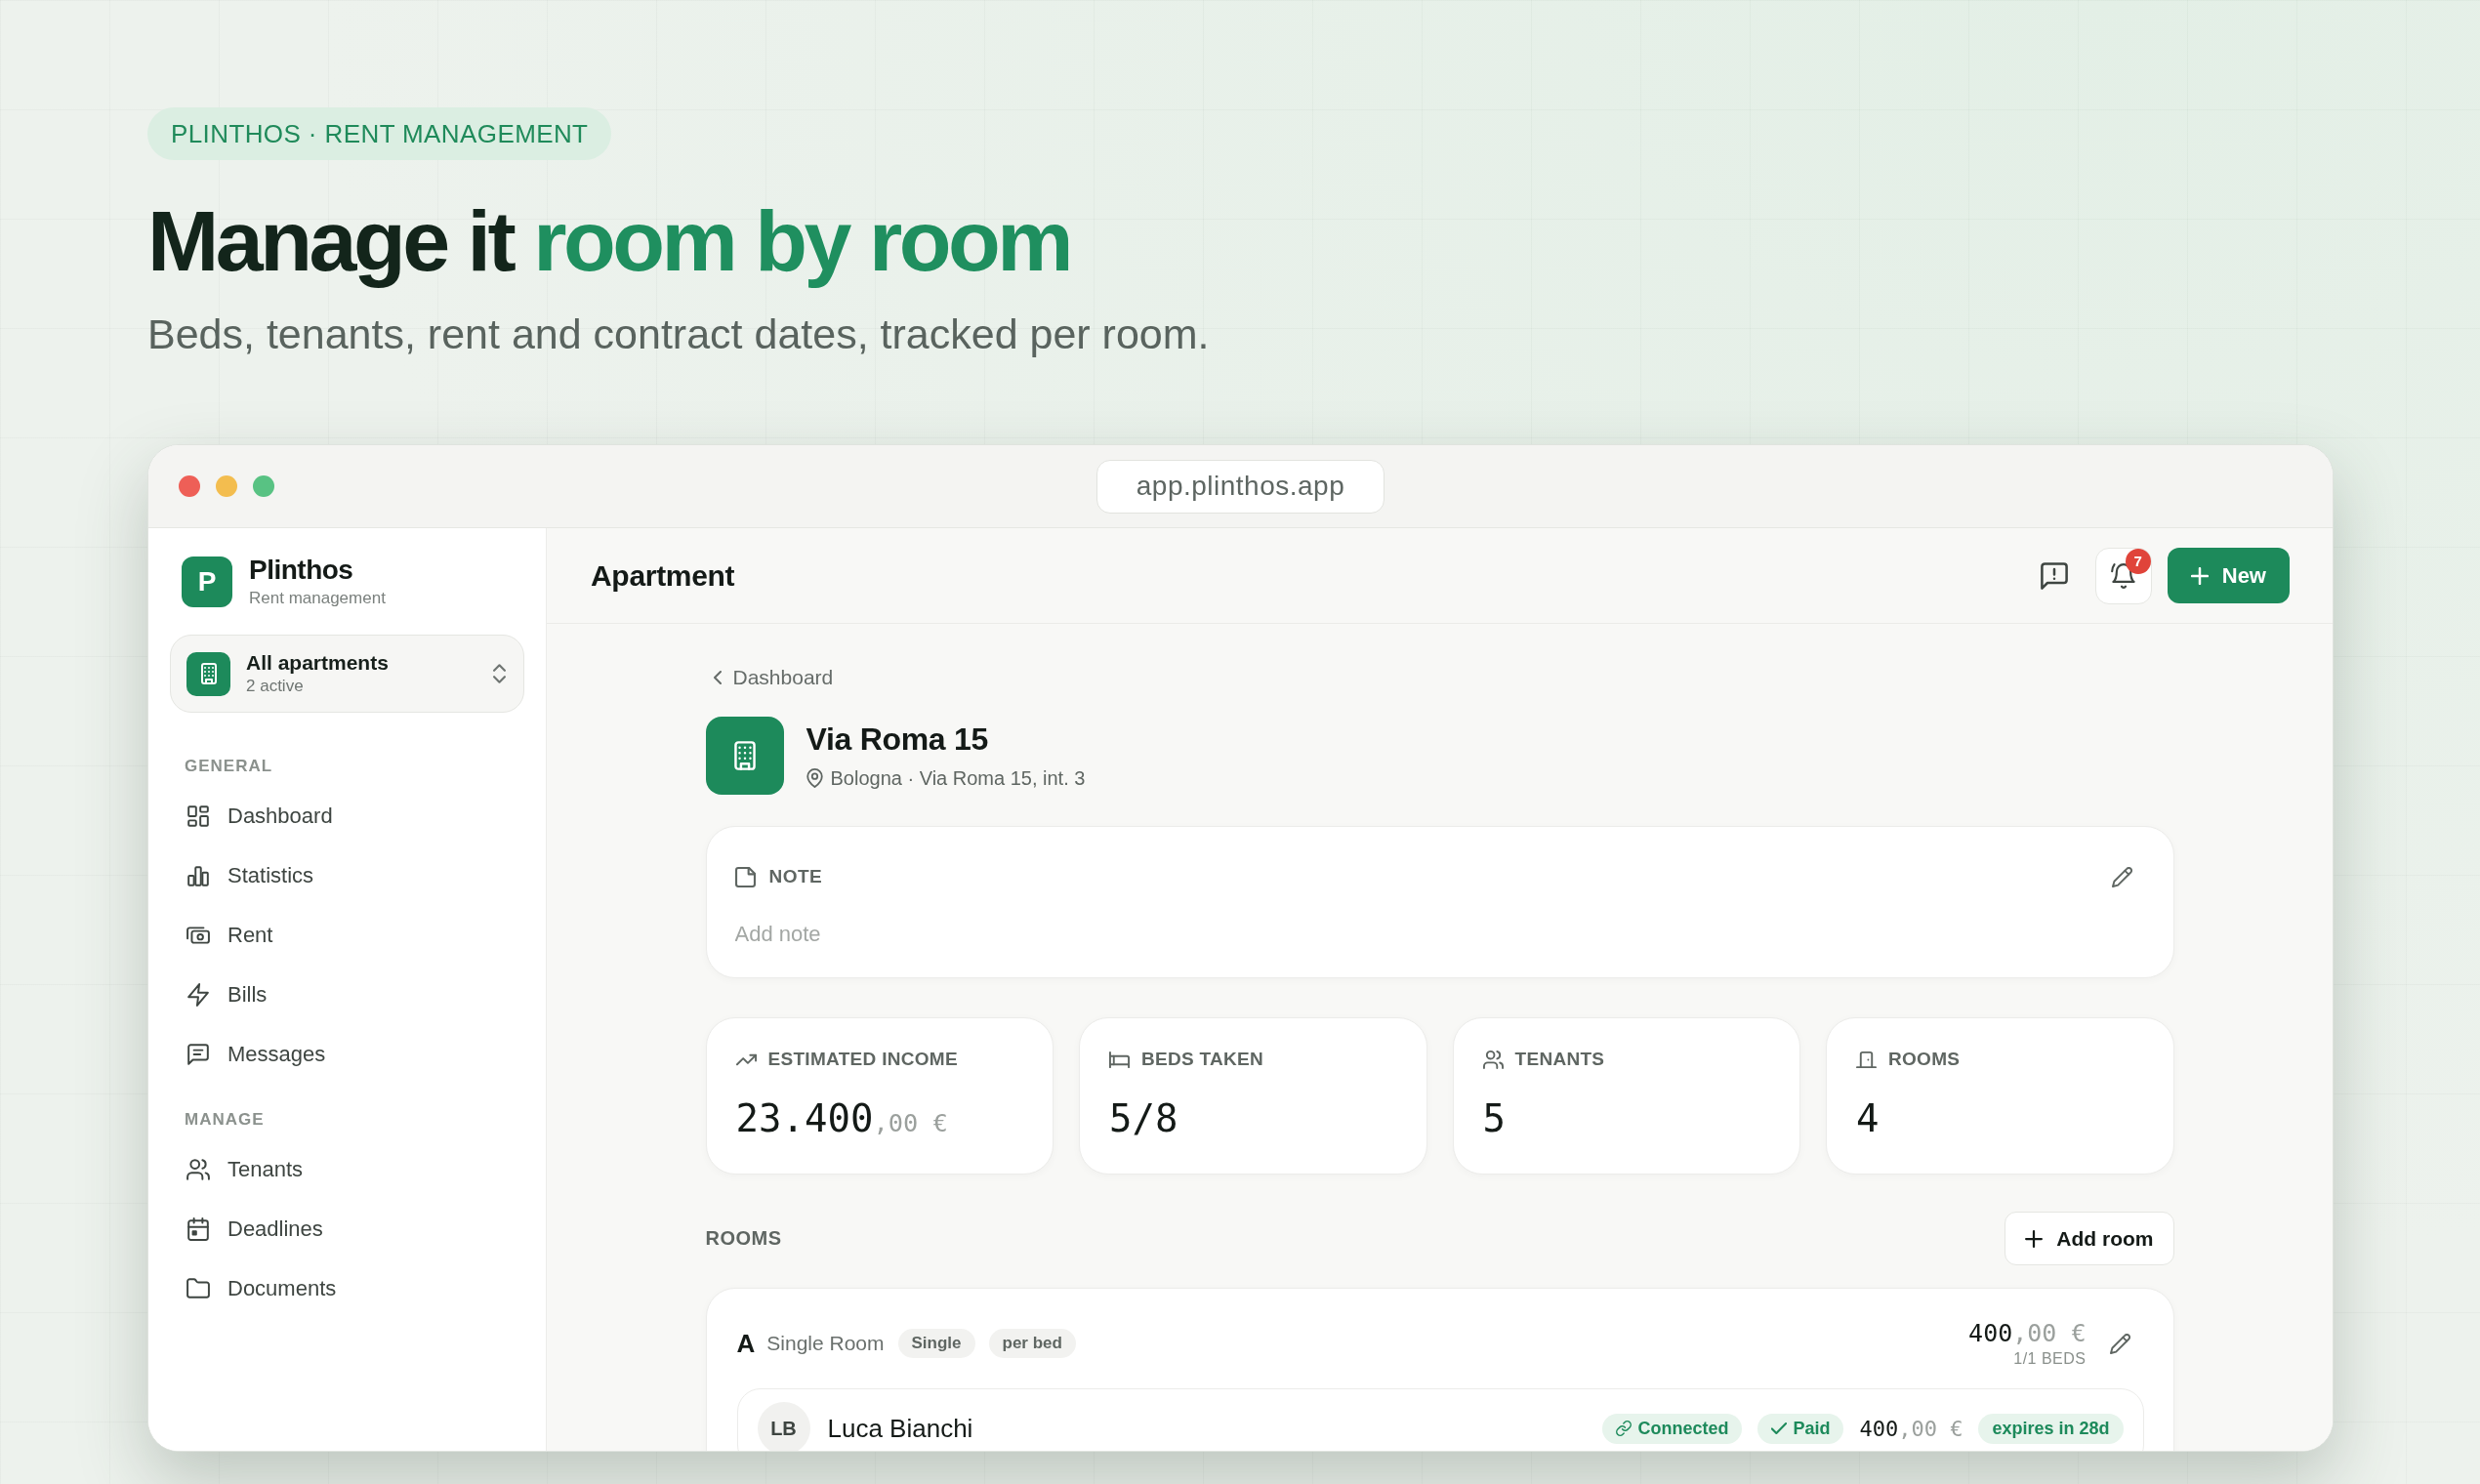  I want to click on note-label: NOTE, so click(795, 877).